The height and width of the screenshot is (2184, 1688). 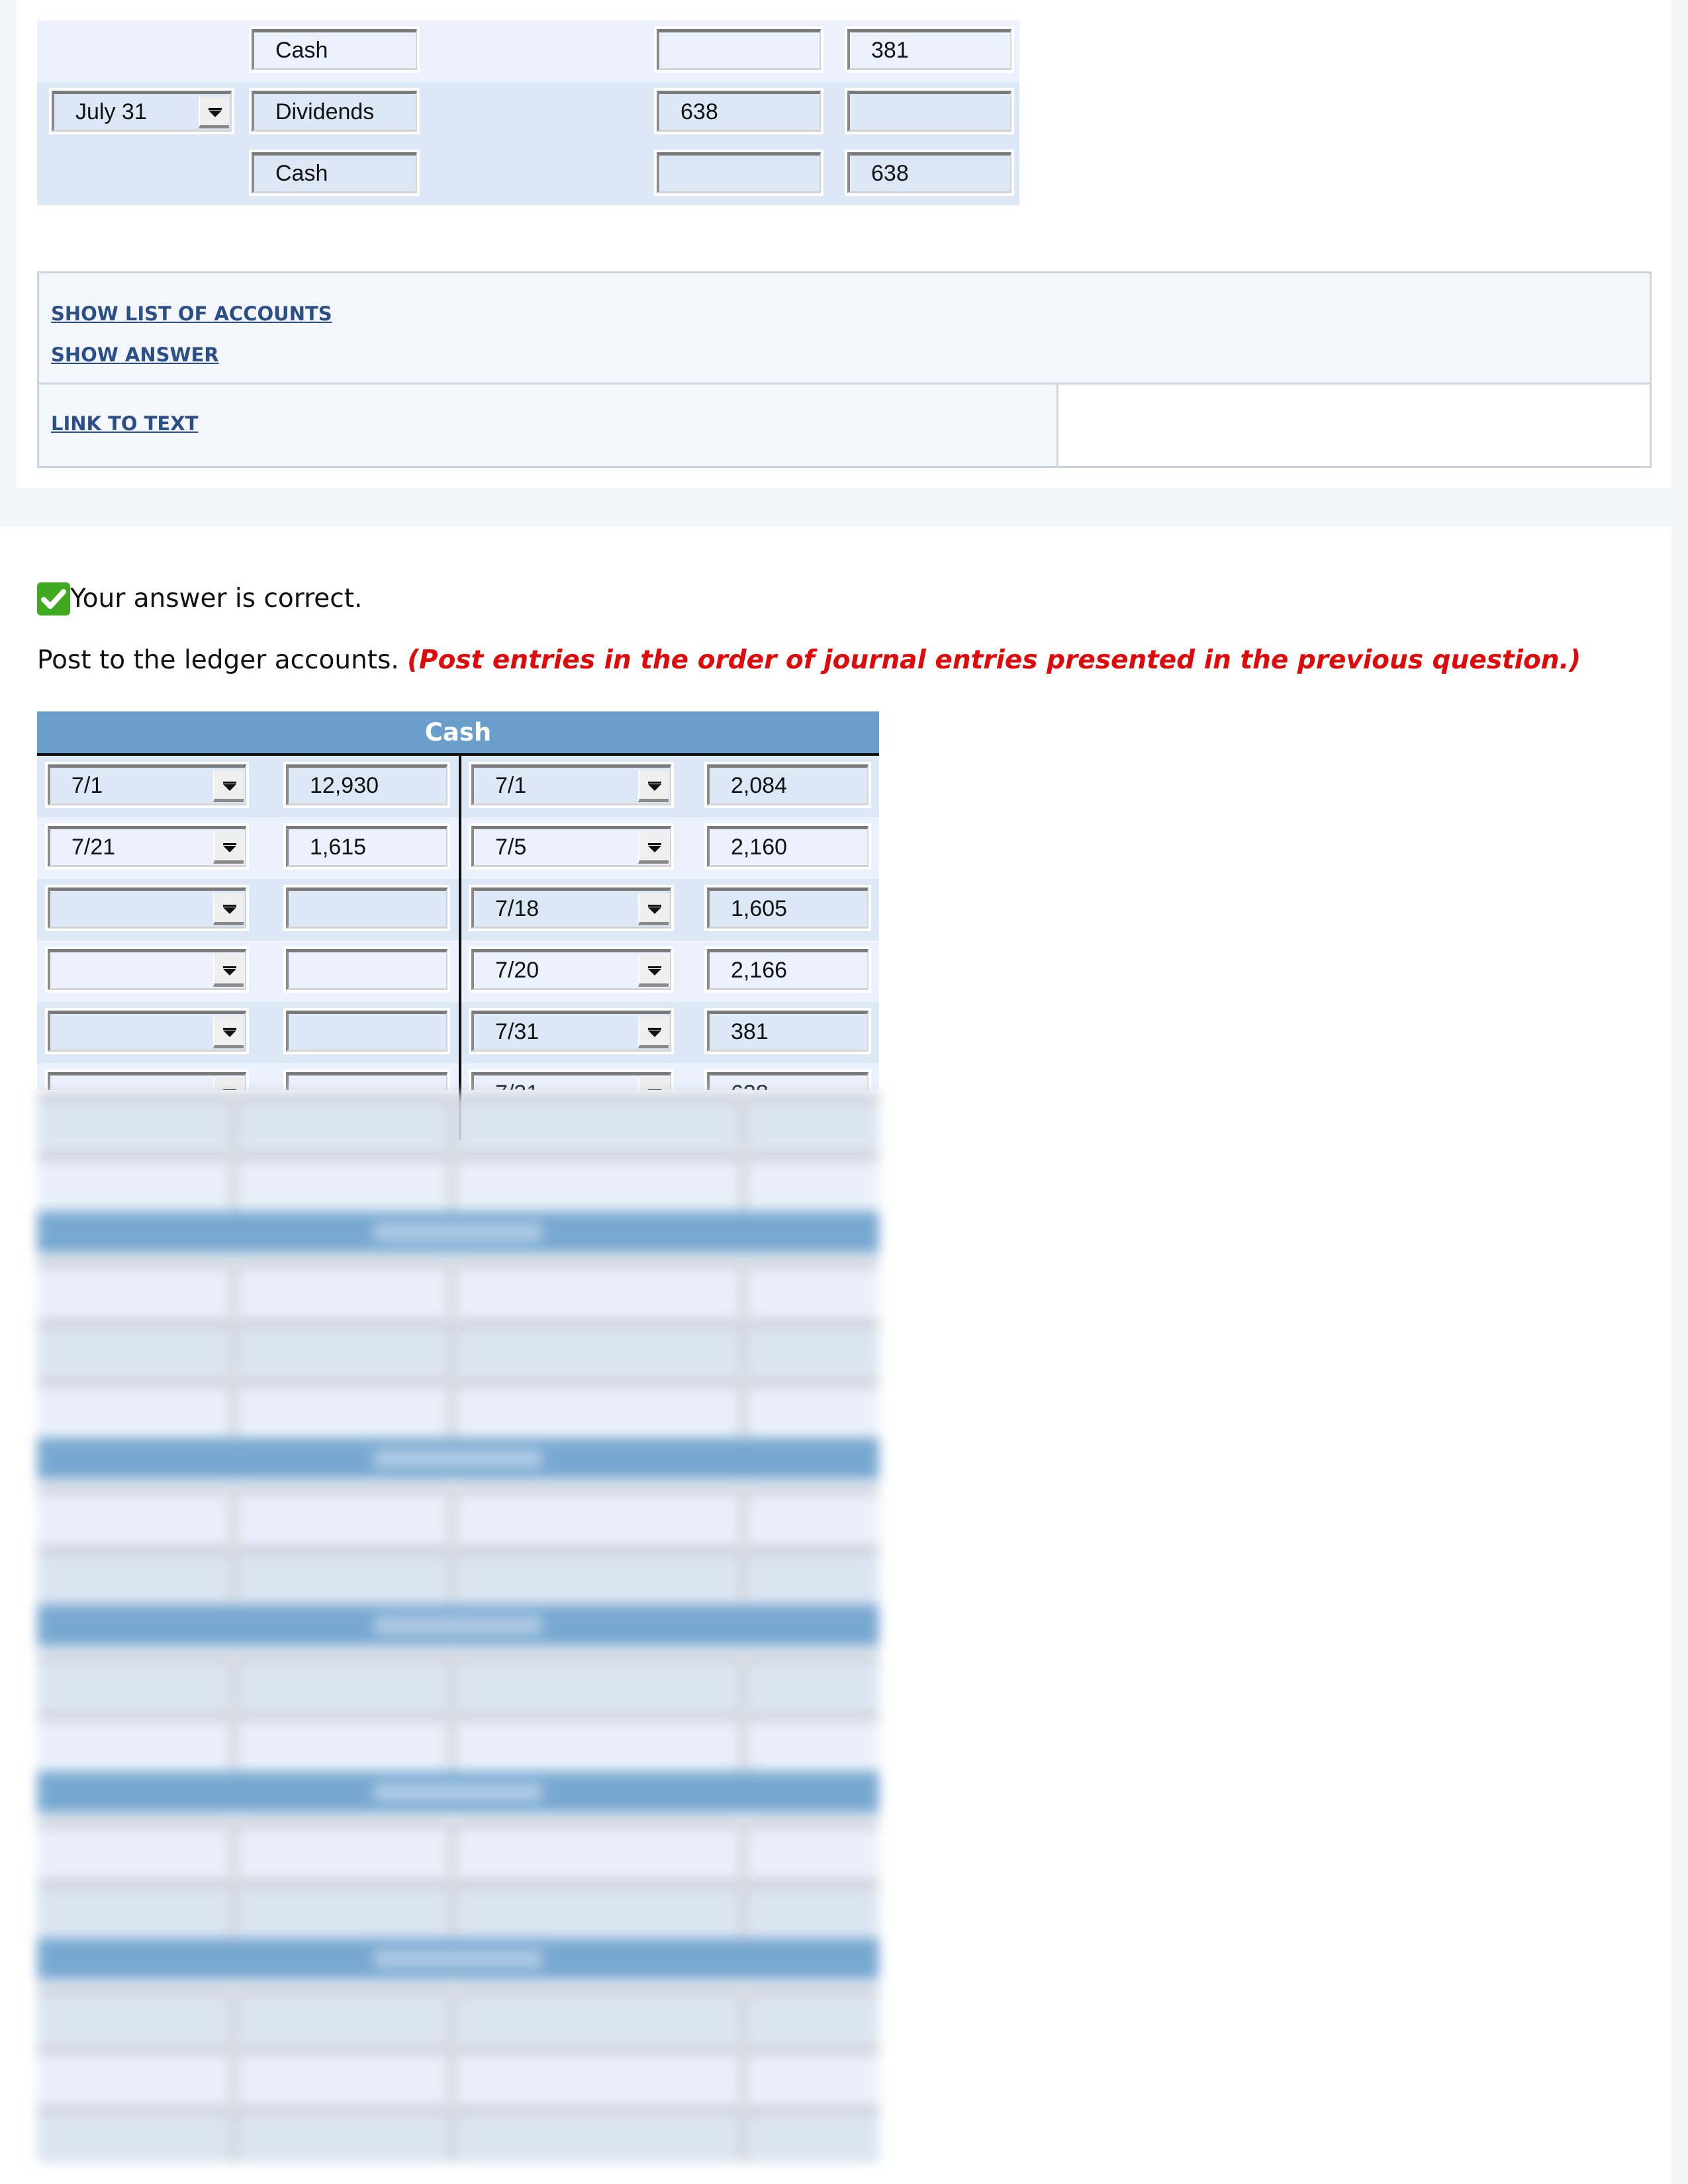 I want to click on credit-field: 638, so click(x=929, y=173).